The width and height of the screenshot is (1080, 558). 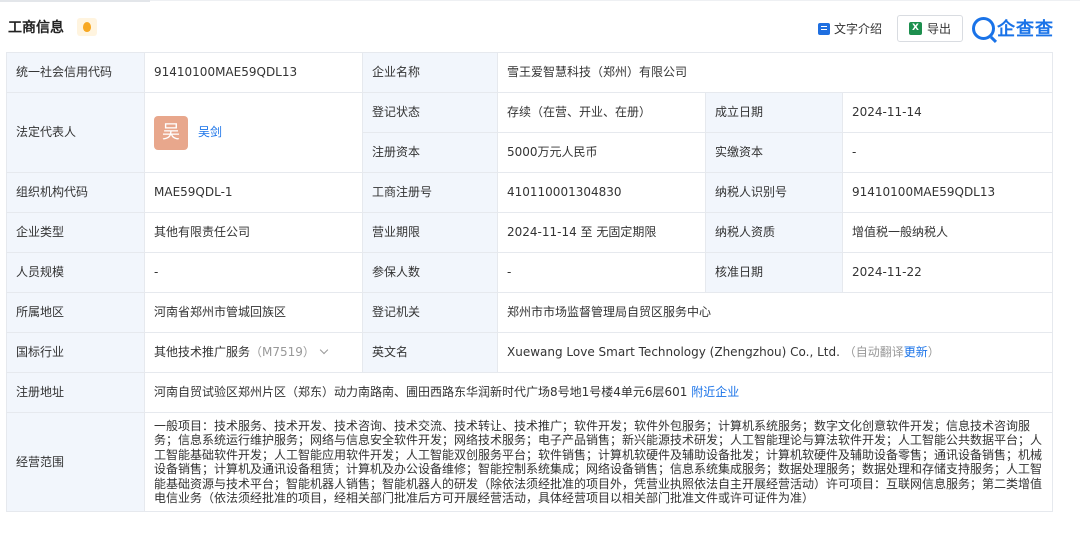 What do you see at coordinates (75, 192) in the screenshot?
I see `org-code-label: 组织机构代码` at bounding box center [75, 192].